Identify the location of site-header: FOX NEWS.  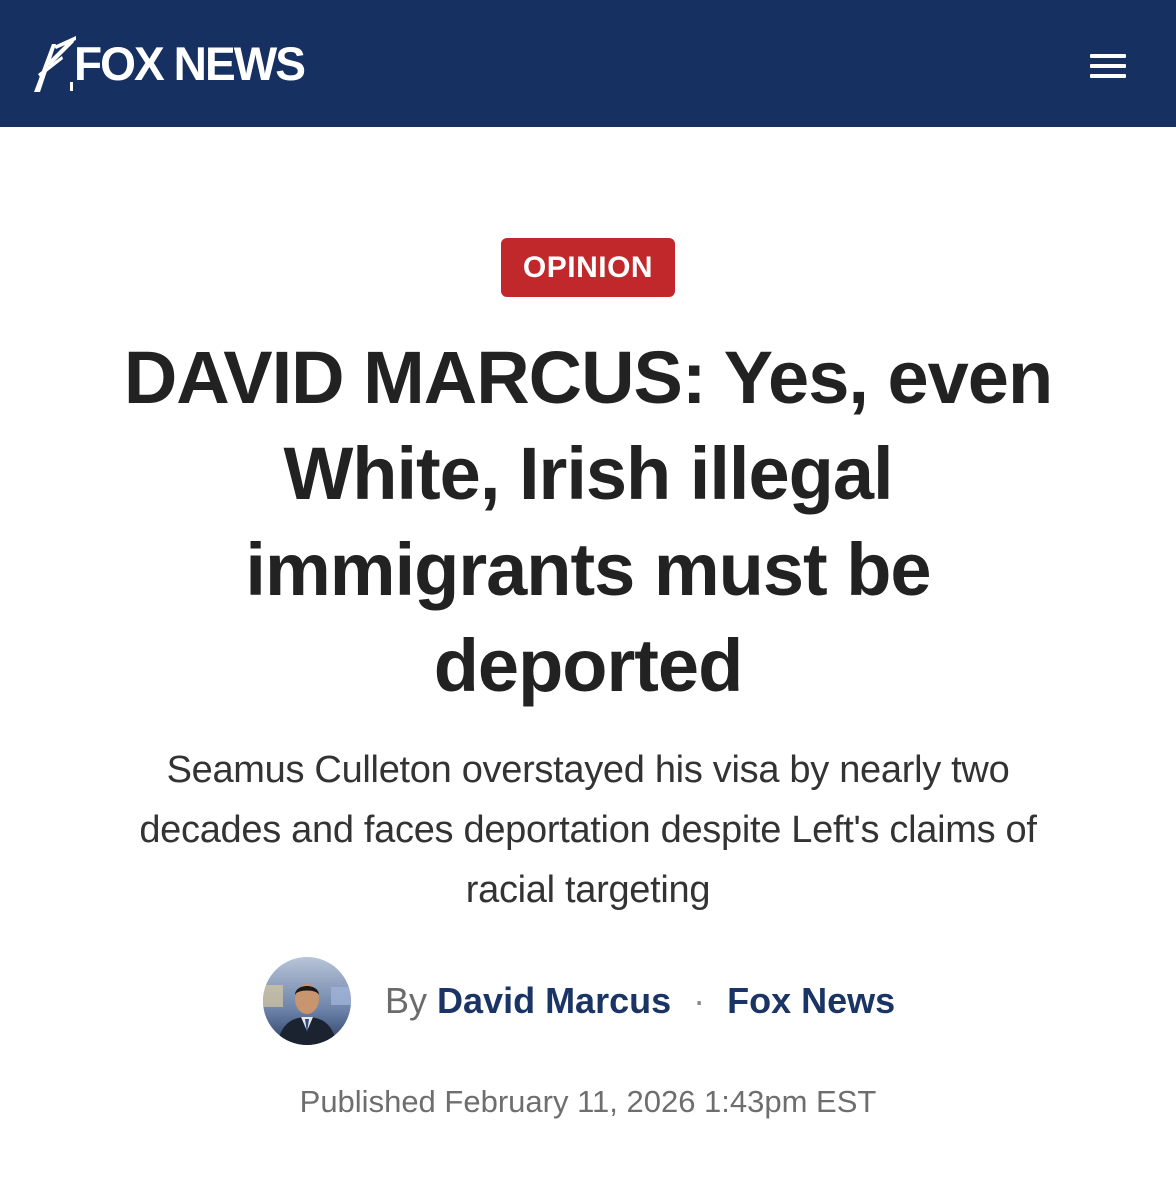
(588, 63).